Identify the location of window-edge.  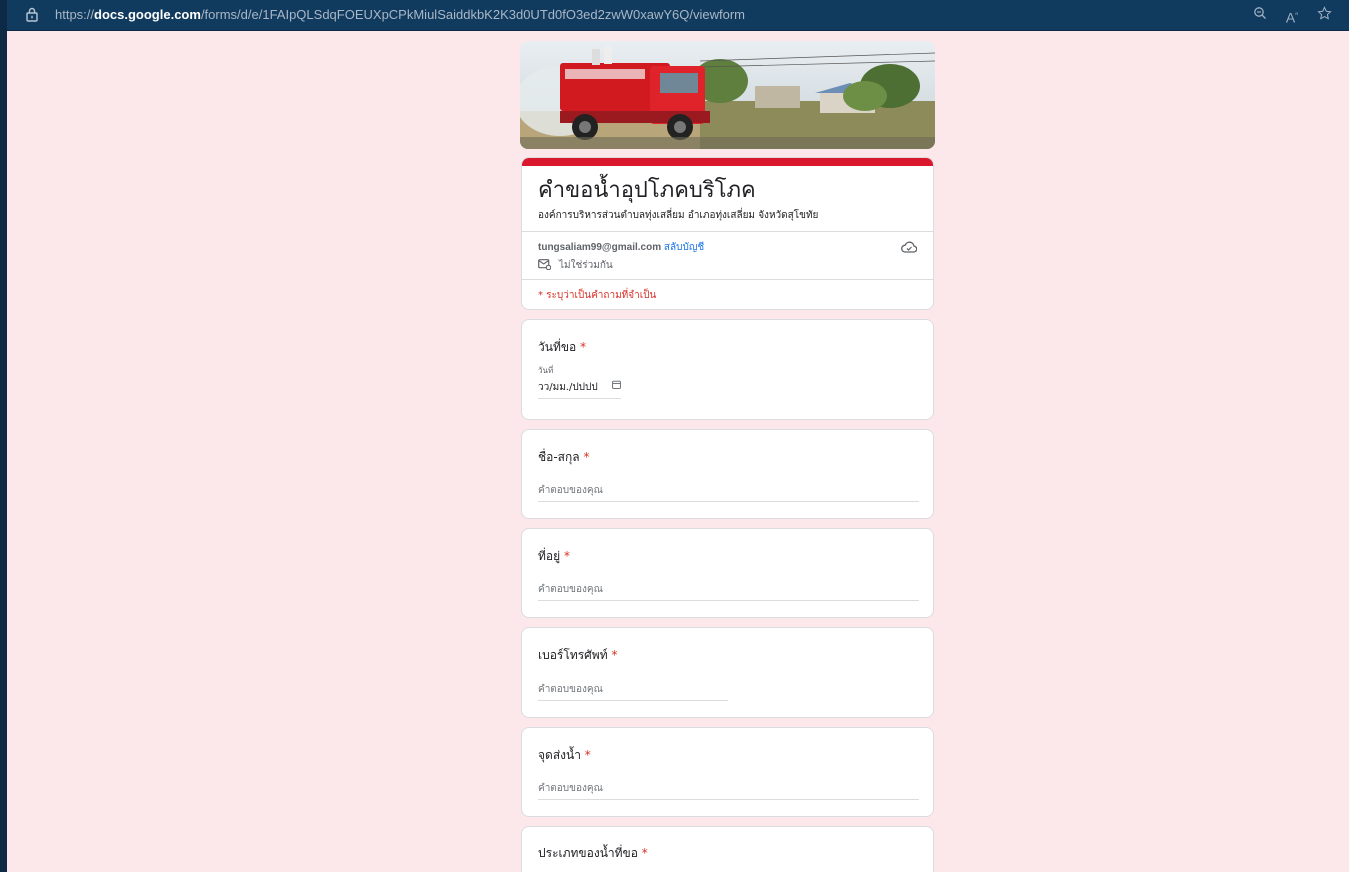
(3, 436).